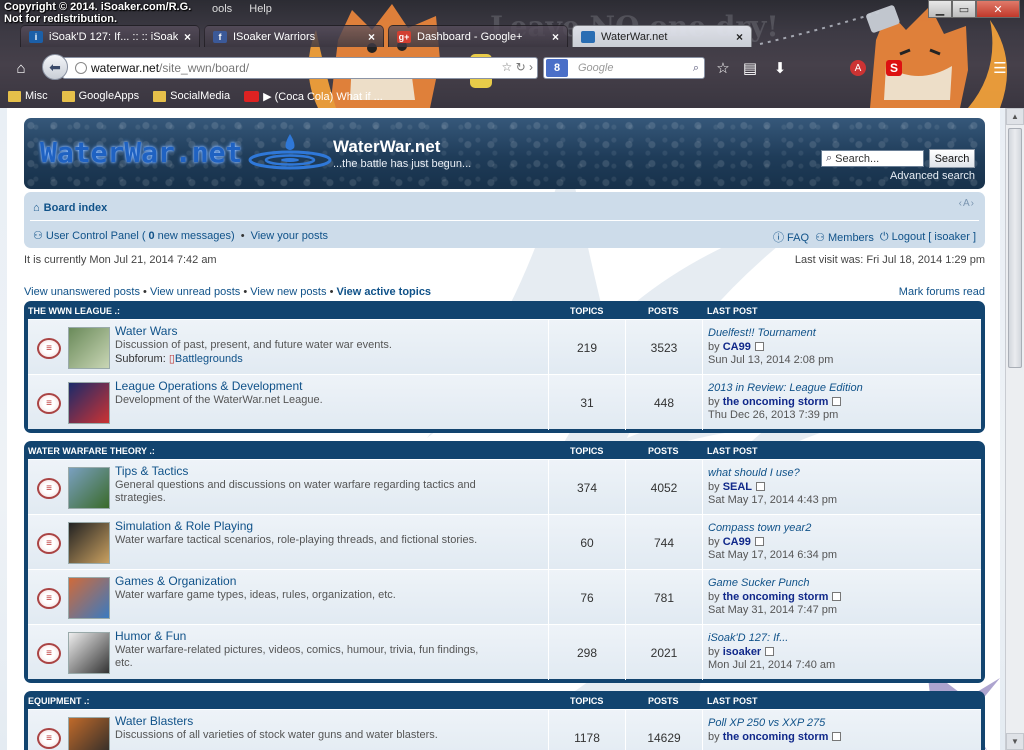 This screenshot has width=1024, height=750. I want to click on last-post-author-line: by the oncoming storm, so click(845, 738).